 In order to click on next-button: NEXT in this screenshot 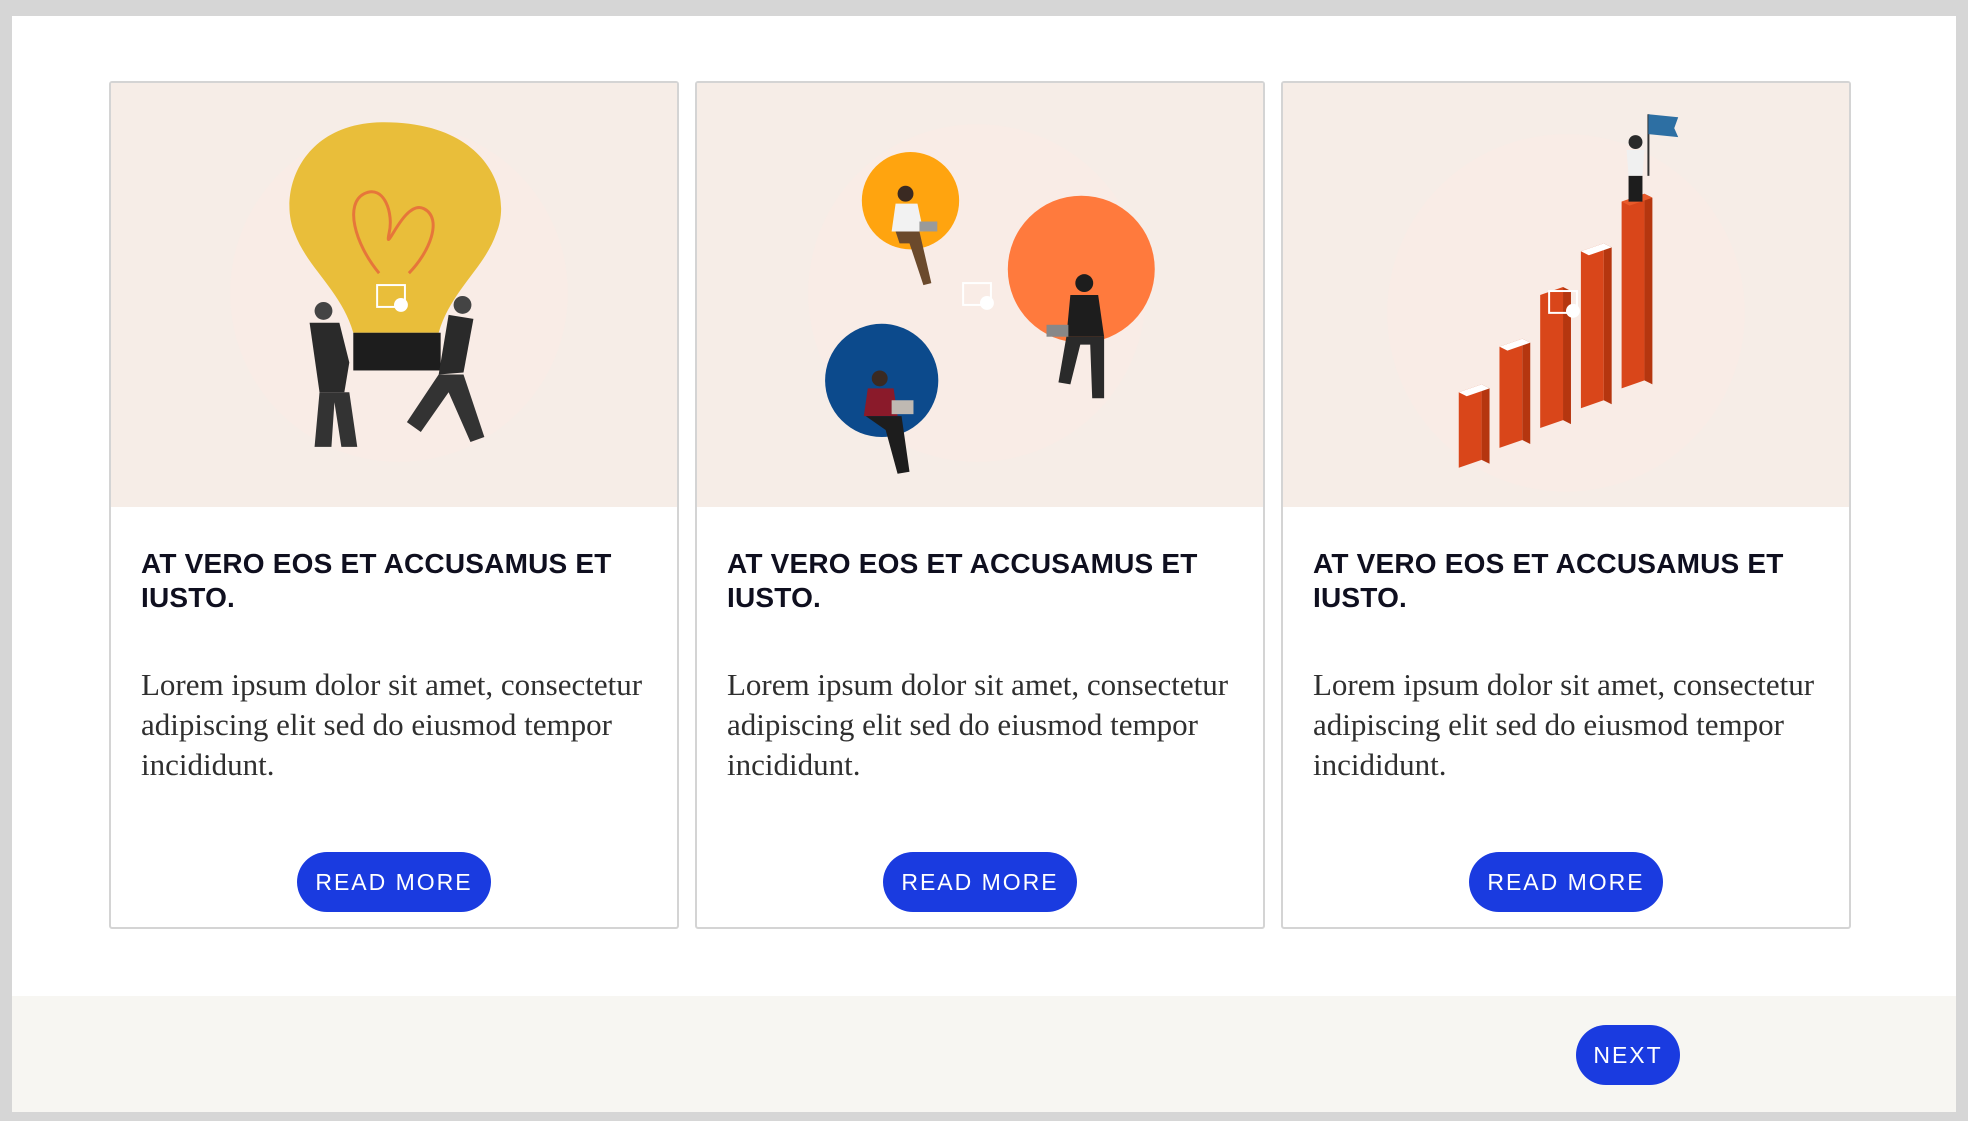, I will do `click(1628, 1055)`.